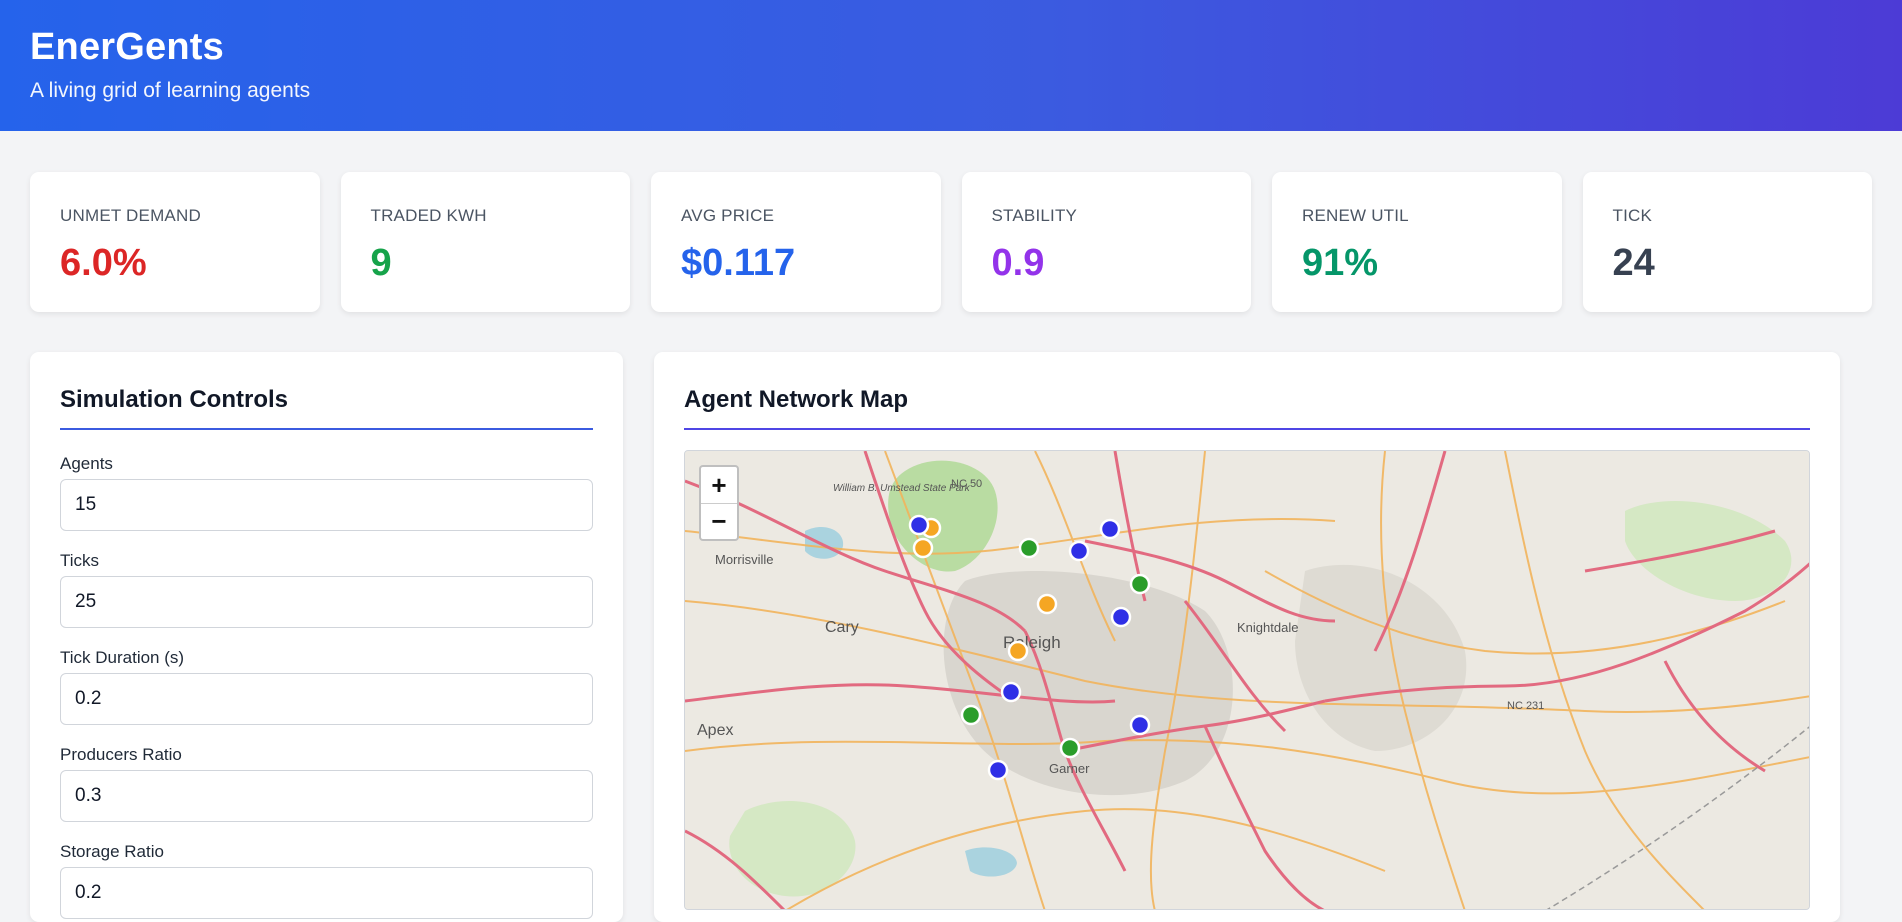 This screenshot has height=922, width=1902. What do you see at coordinates (1018, 263) in the screenshot?
I see `stat-value: 0.9` at bounding box center [1018, 263].